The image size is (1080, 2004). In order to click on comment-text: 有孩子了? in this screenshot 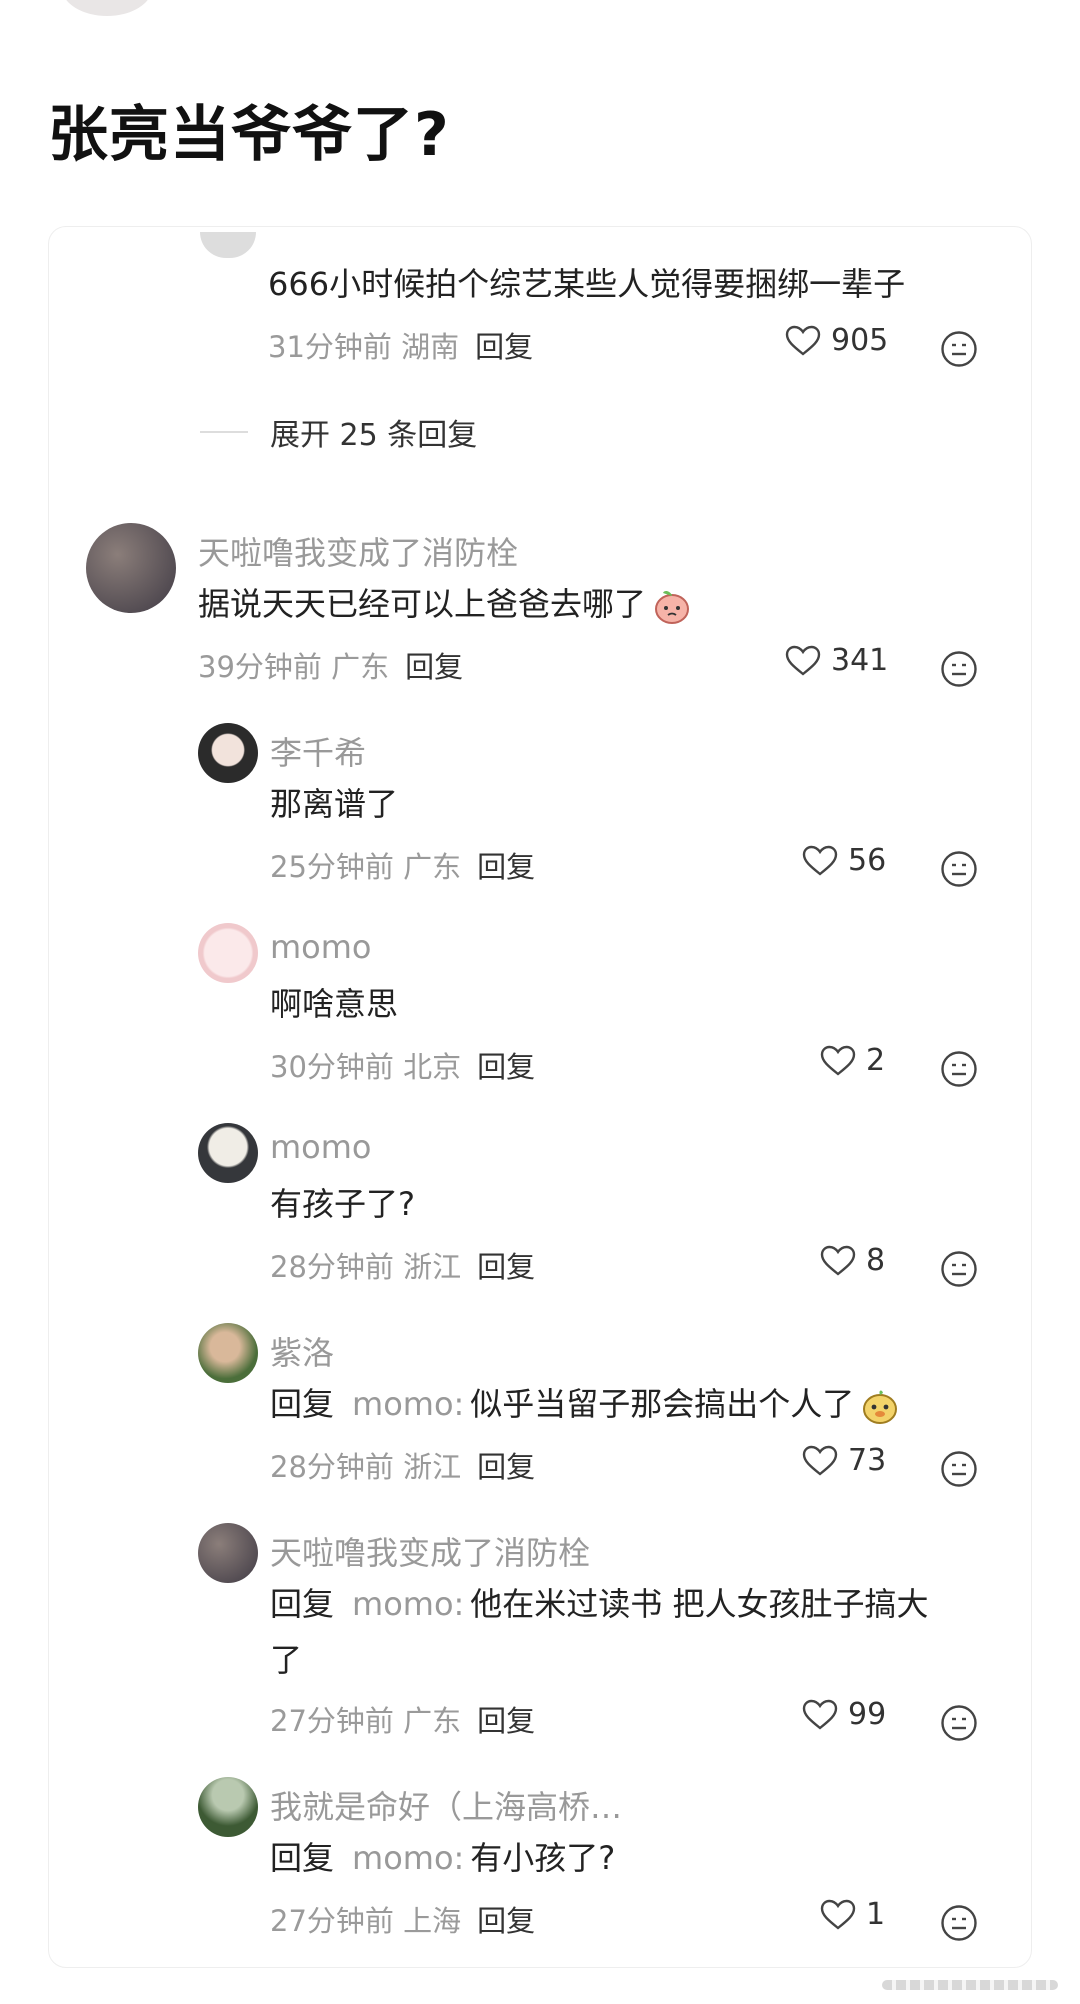, I will do `click(342, 1204)`.